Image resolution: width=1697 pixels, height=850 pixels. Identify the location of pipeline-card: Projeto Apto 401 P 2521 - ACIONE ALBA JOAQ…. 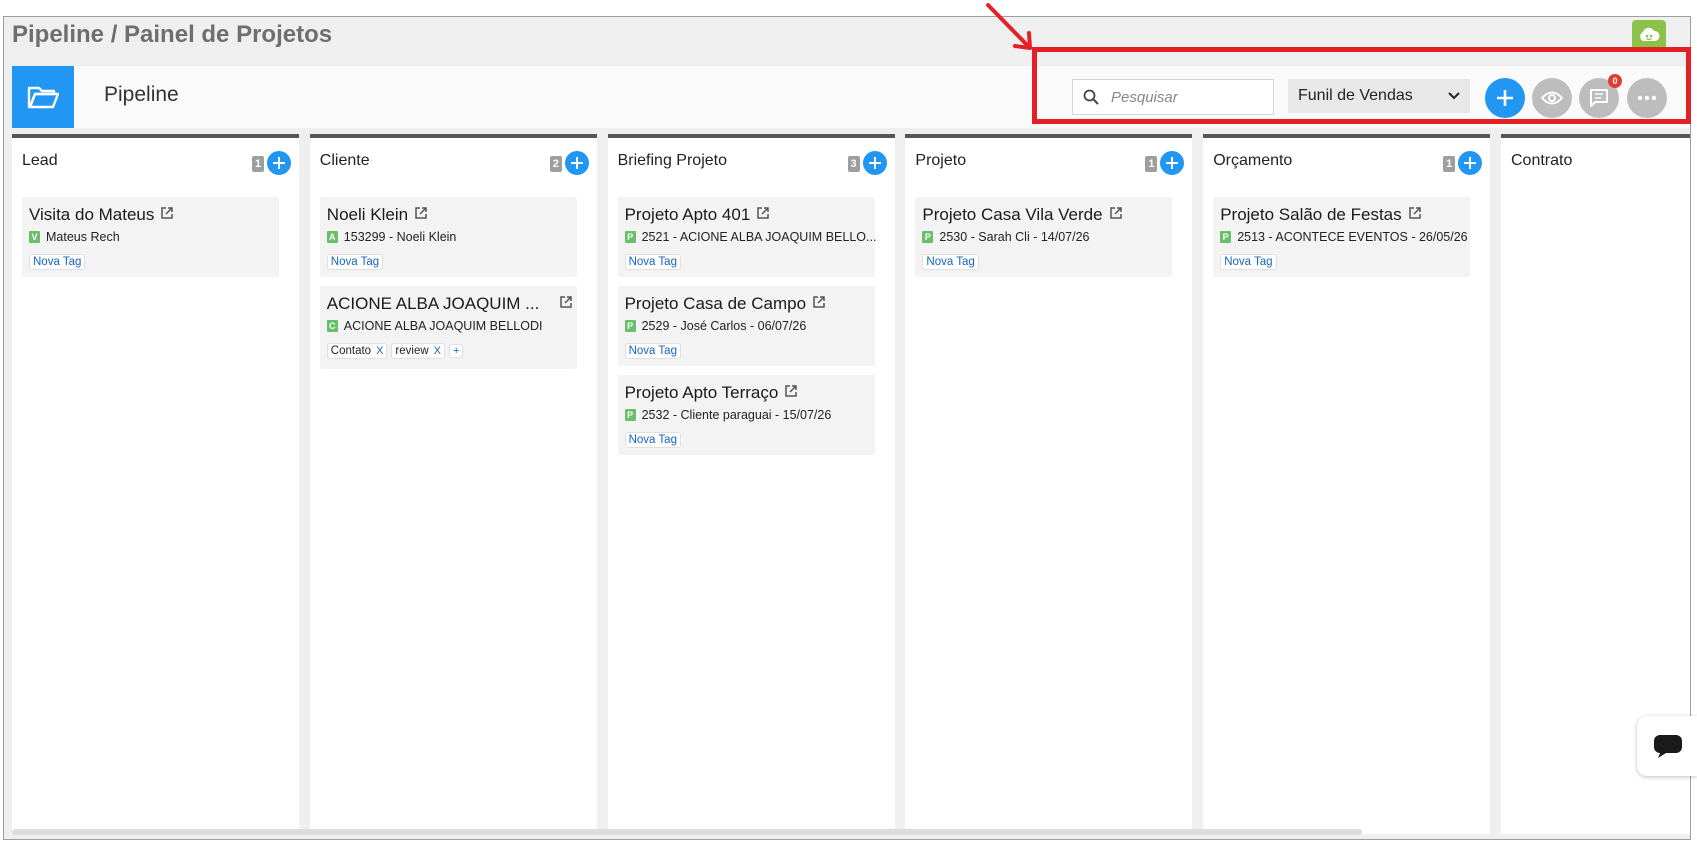
(747, 237).